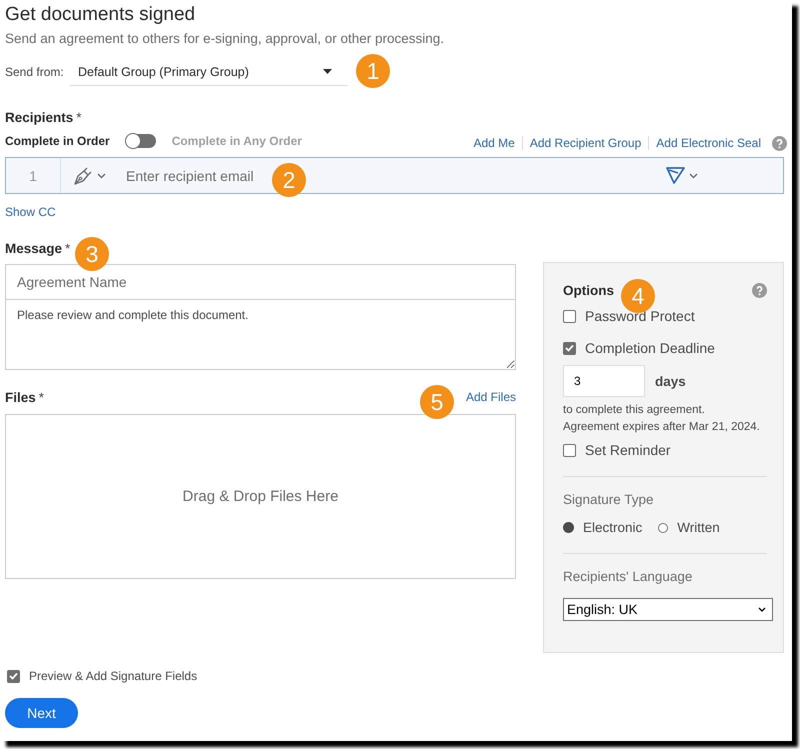 Image resolution: width=800 pixels, height=749 pixels. What do you see at coordinates (260, 335) in the screenshot?
I see `message-field: Please review and complete this document.` at bounding box center [260, 335].